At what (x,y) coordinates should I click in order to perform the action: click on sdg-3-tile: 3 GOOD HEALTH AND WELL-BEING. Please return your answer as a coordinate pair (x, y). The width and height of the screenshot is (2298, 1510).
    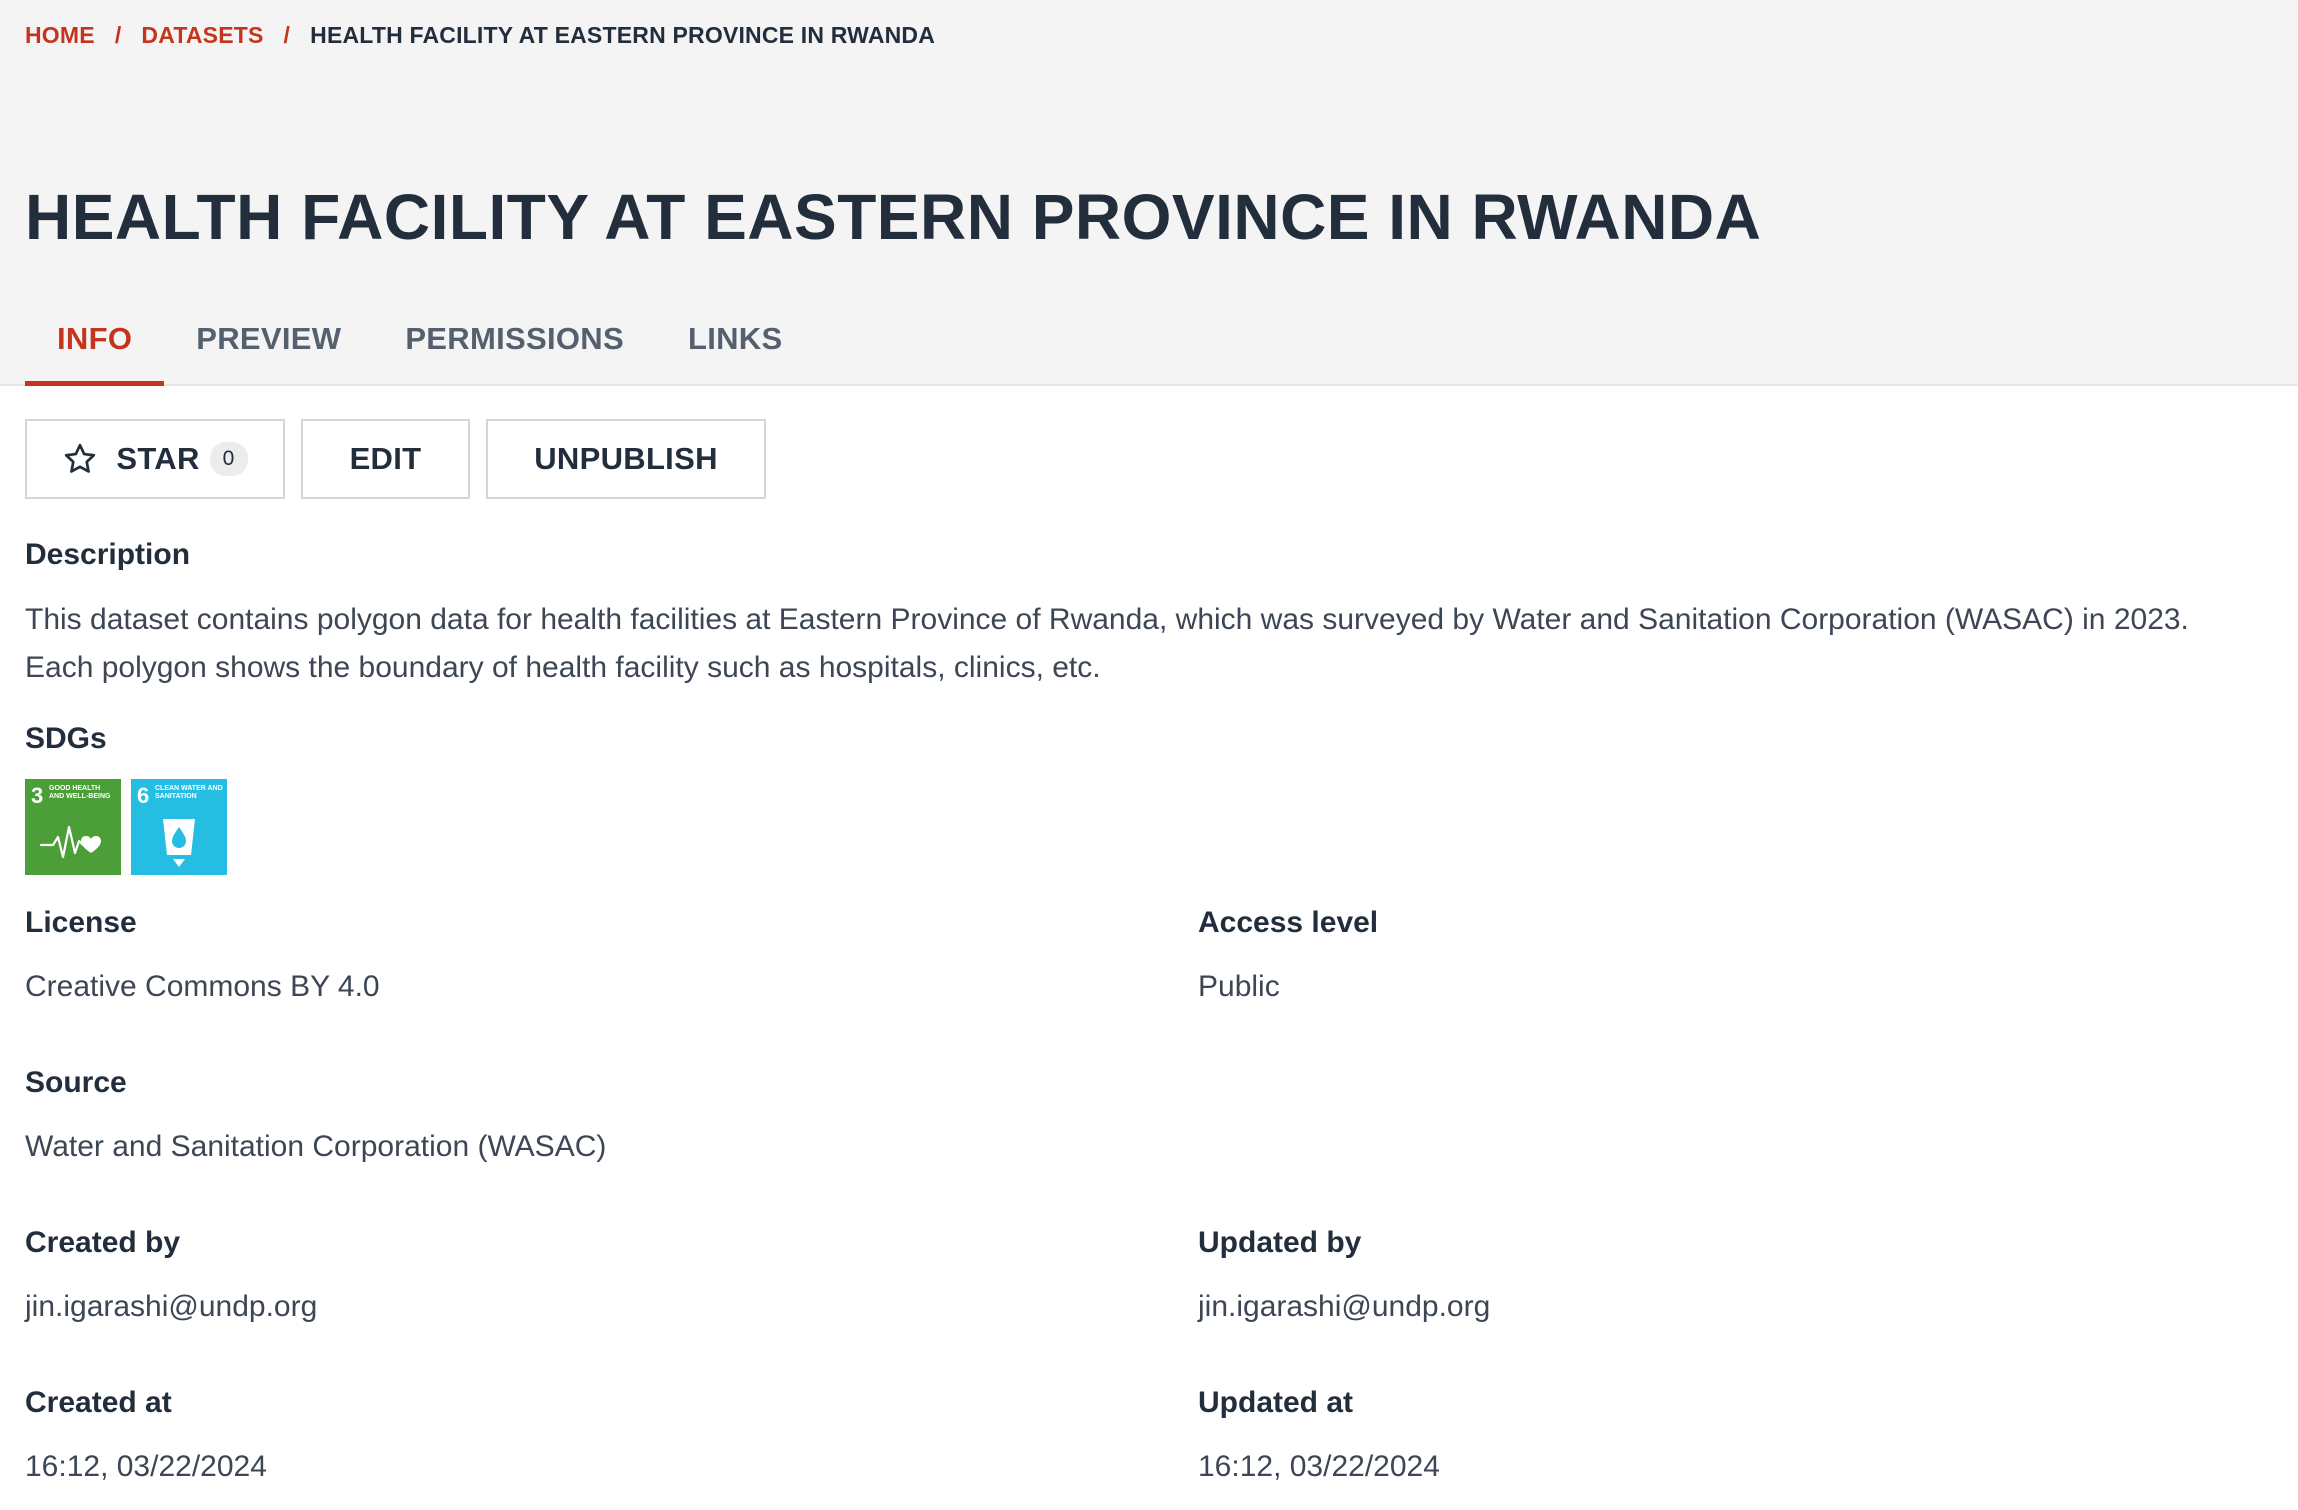
    Looking at the image, I should click on (73, 827).